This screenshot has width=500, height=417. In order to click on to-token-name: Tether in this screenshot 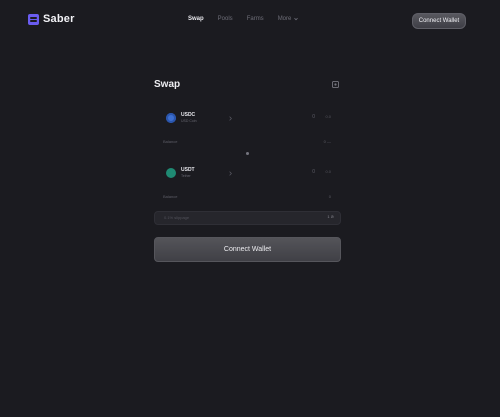, I will do `click(186, 176)`.